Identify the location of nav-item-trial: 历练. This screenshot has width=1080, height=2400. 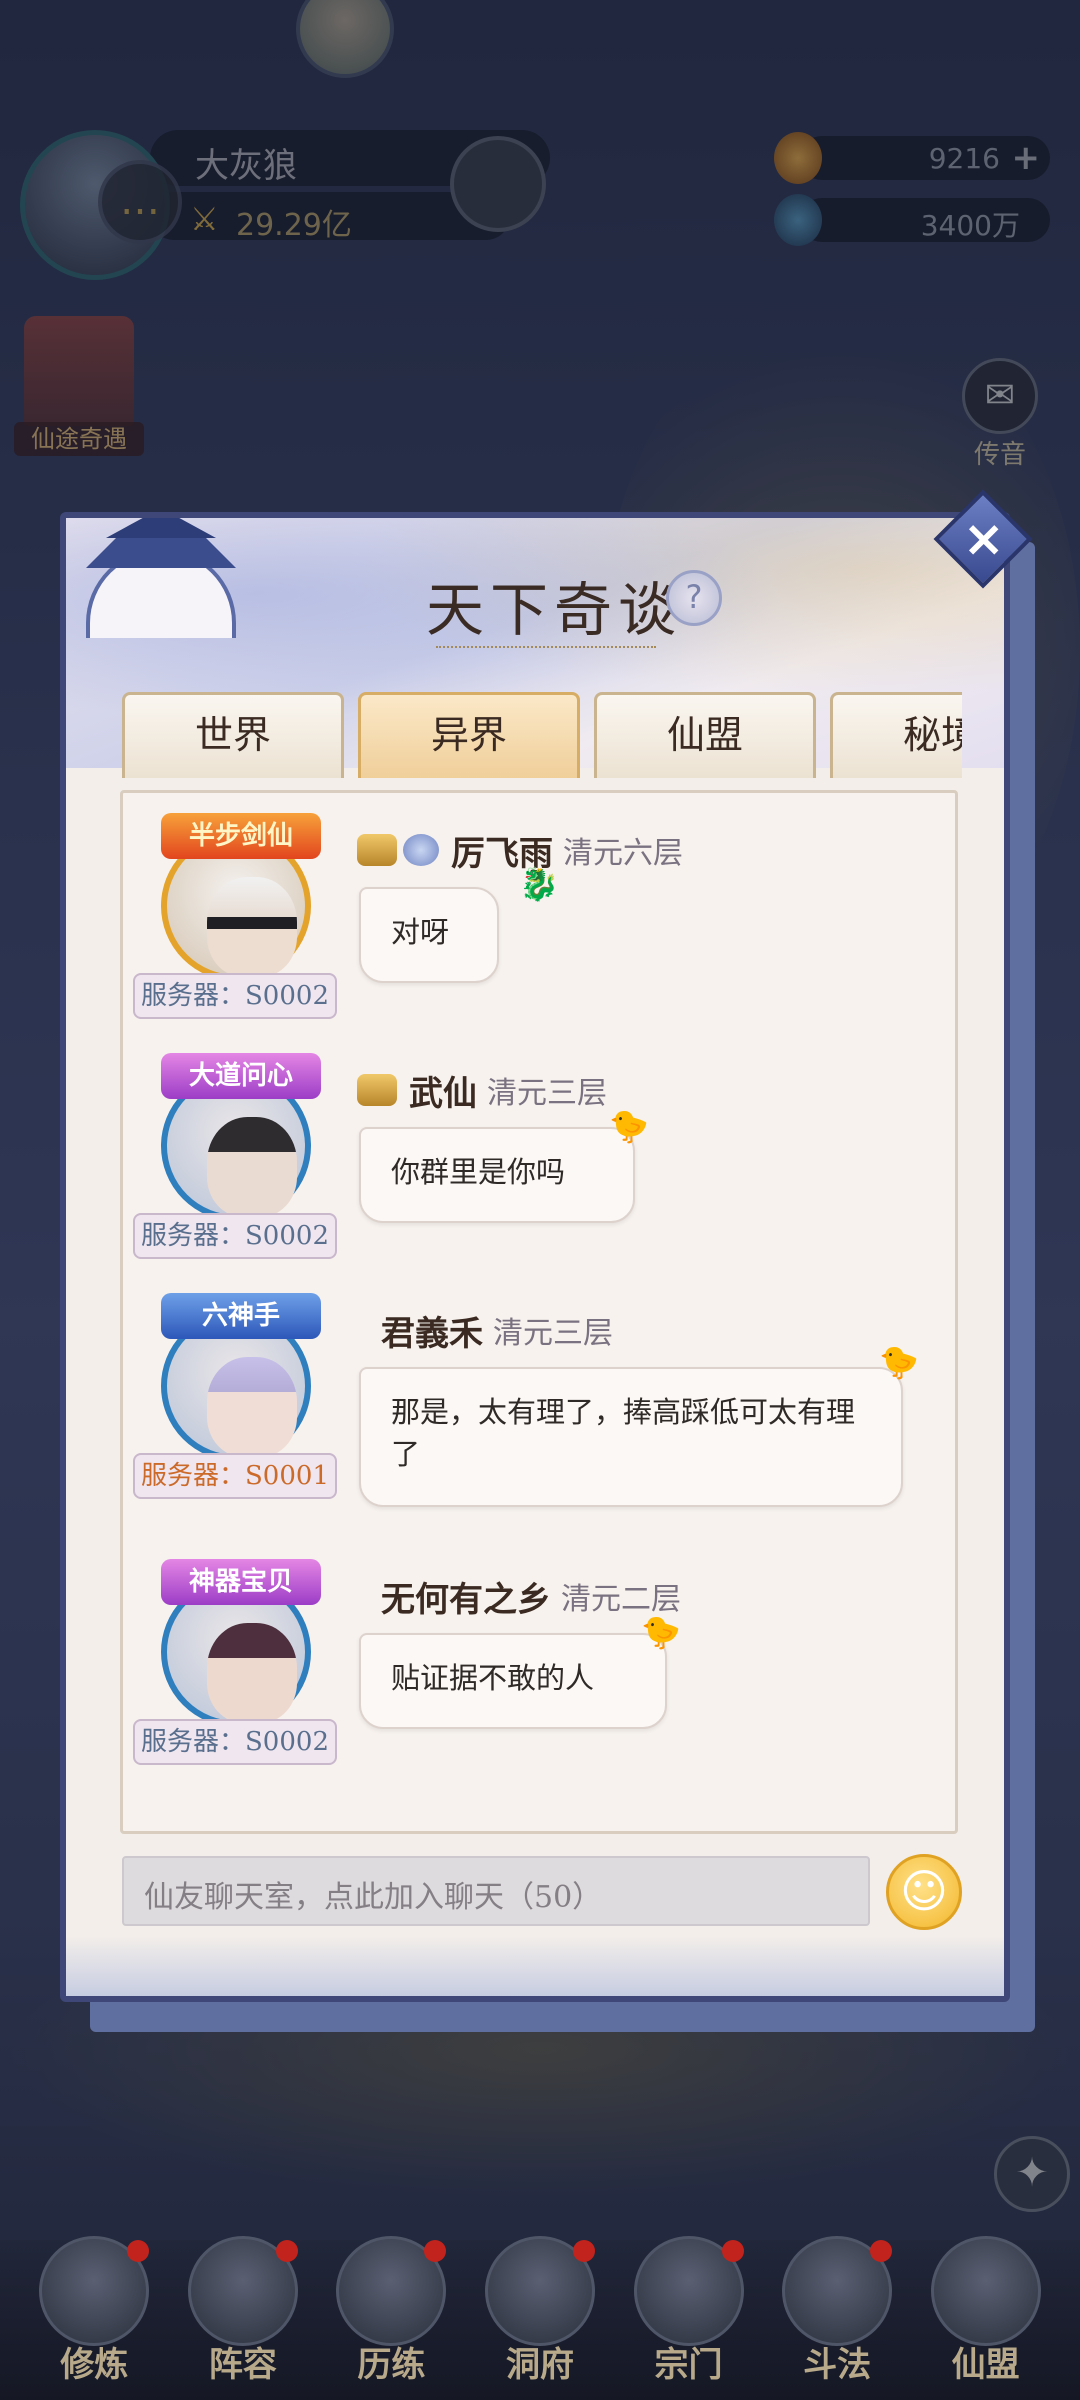
(391, 2311).